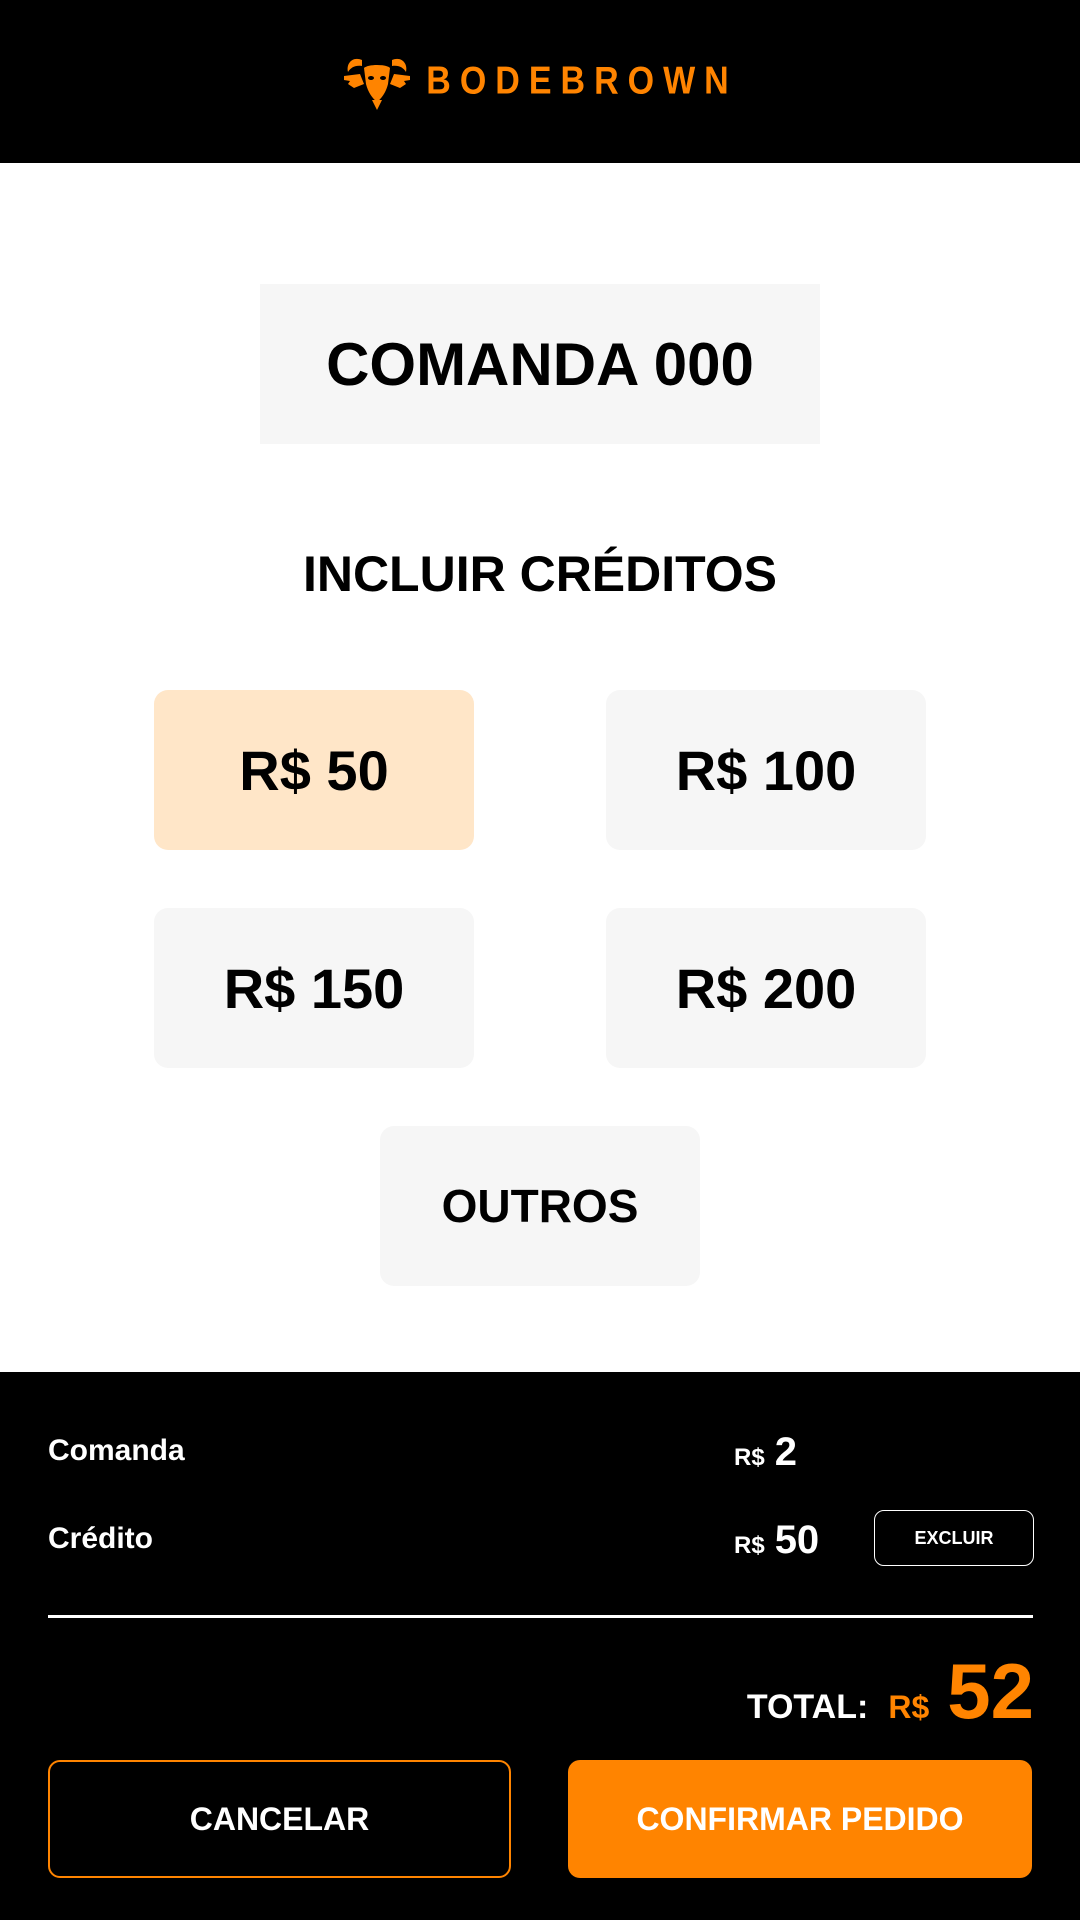 The image size is (1080, 1920). Describe the element at coordinates (279, 1819) in the screenshot. I see `cancel-button: CANCELAR` at that location.